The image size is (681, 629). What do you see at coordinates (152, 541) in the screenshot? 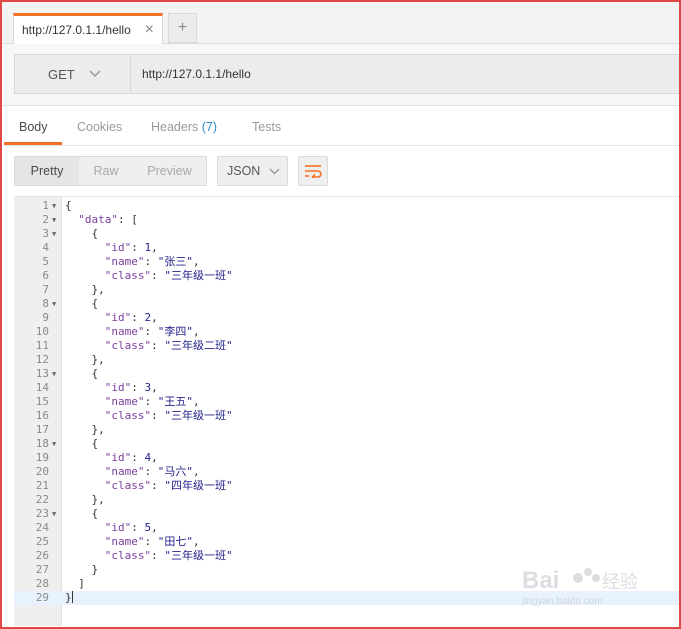
I see `code-text: "name": "田七",` at bounding box center [152, 541].